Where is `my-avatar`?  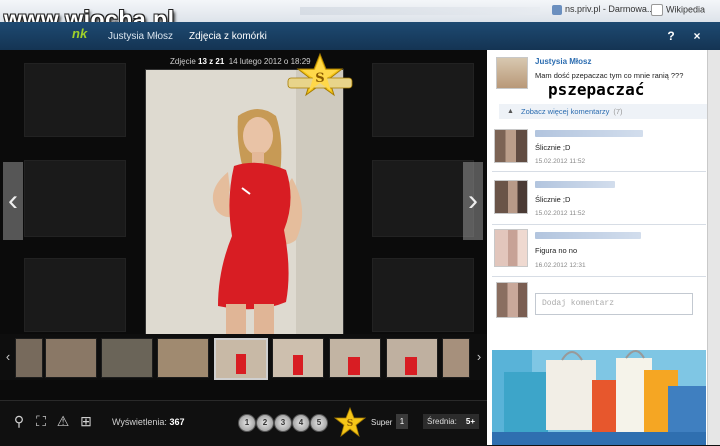 my-avatar is located at coordinates (512, 300).